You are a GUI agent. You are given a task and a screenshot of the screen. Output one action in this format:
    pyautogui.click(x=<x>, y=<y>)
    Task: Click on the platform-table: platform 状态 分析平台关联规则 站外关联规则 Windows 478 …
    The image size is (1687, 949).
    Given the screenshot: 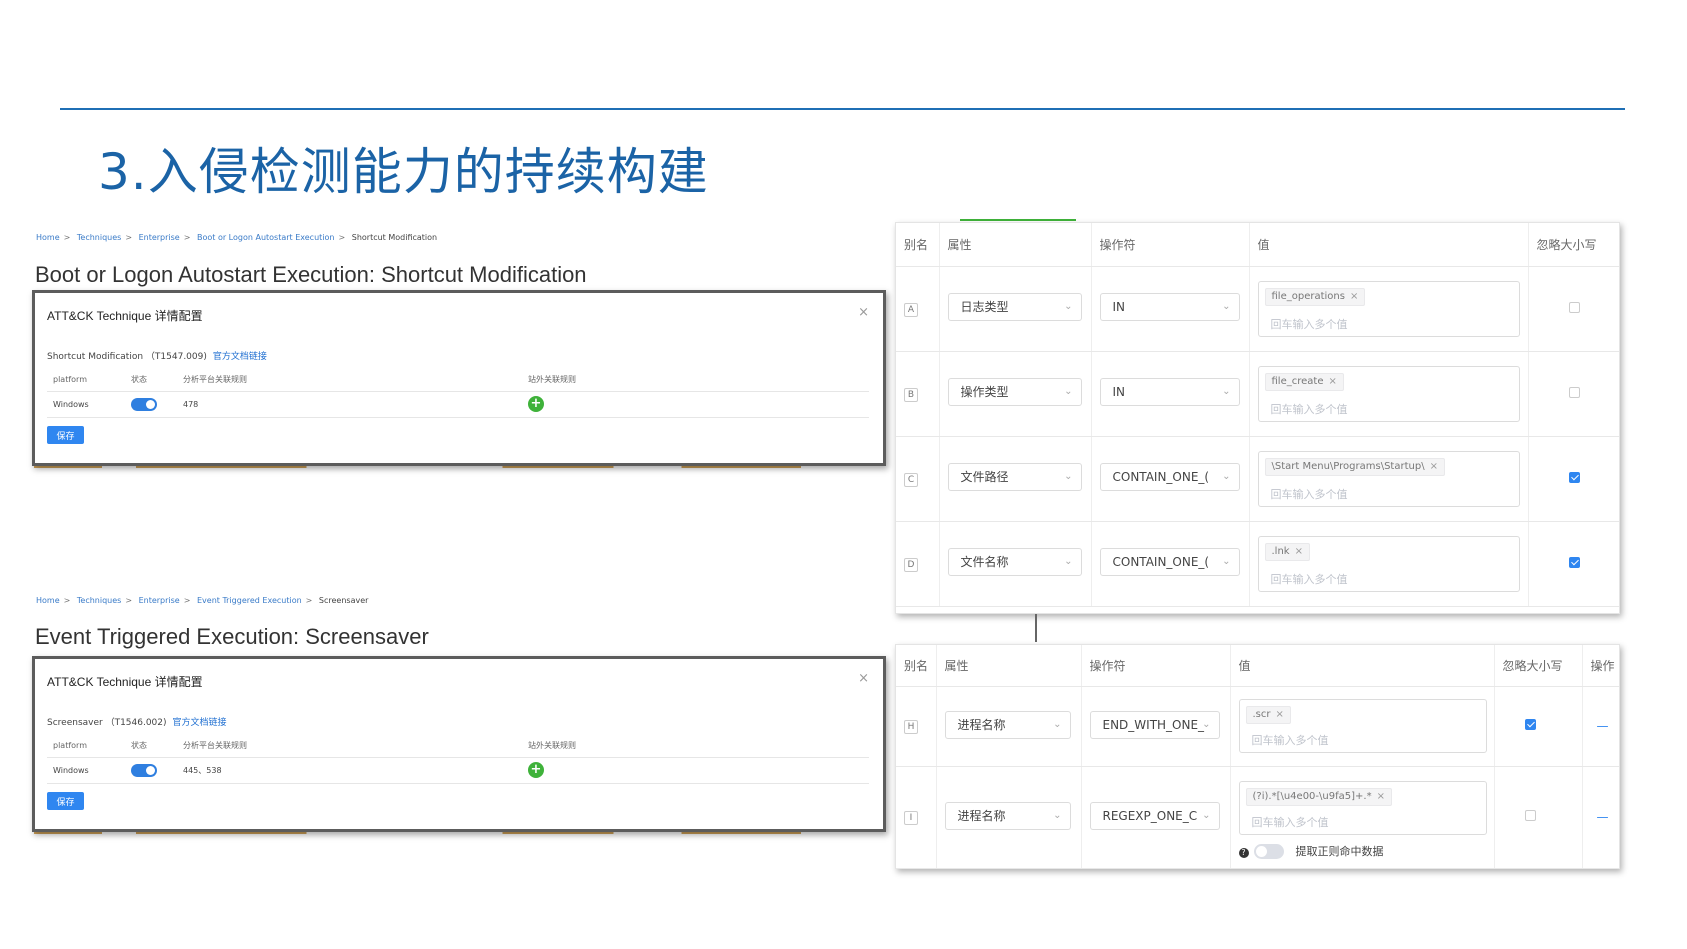 What is the action you would take?
    pyautogui.click(x=458, y=393)
    